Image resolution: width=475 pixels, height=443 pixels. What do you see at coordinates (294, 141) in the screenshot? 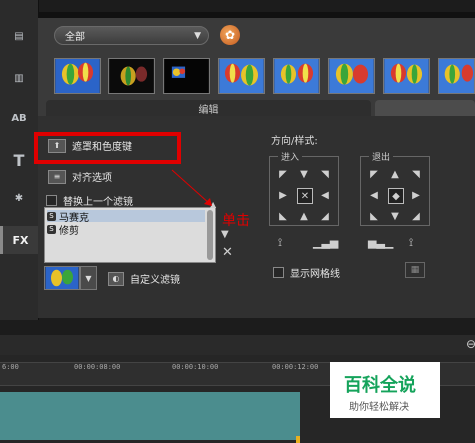
I see `direction-title: 方向/样式:` at bounding box center [294, 141].